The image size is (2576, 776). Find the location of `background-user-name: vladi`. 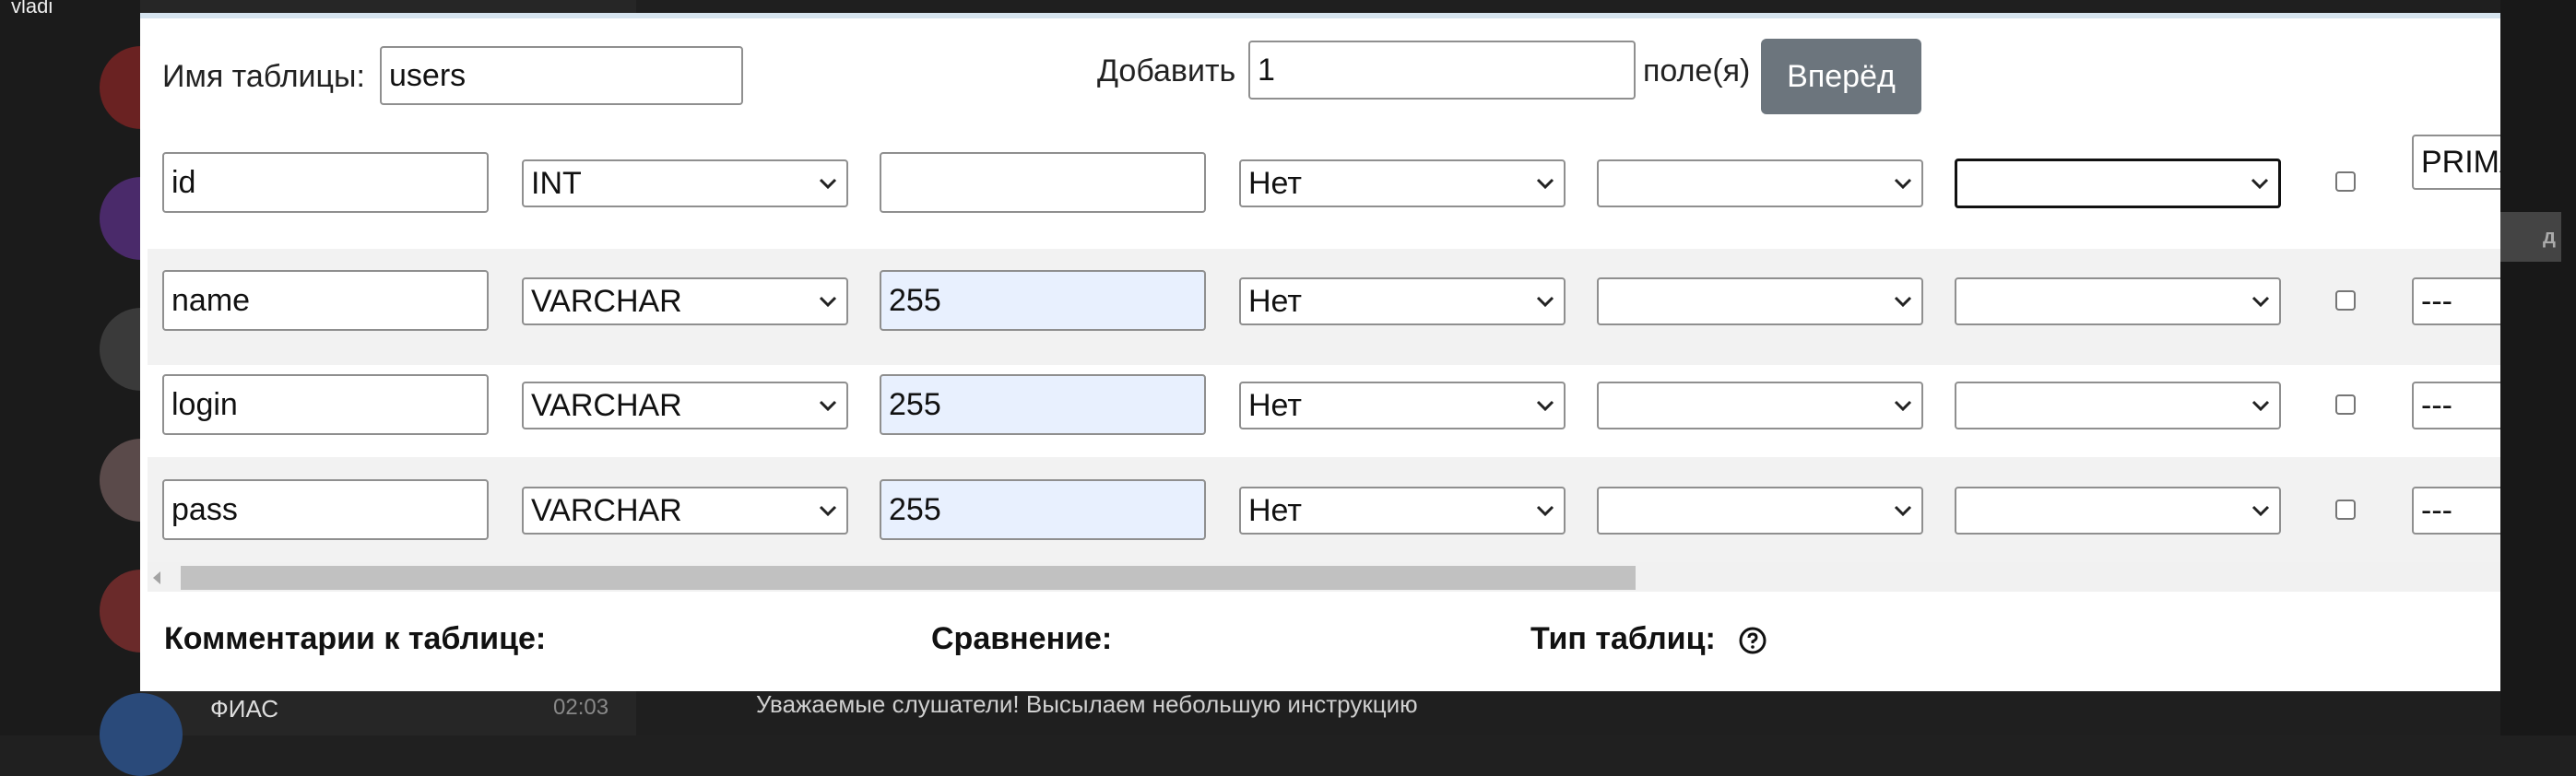

background-user-name: vladi is located at coordinates (32, 9).